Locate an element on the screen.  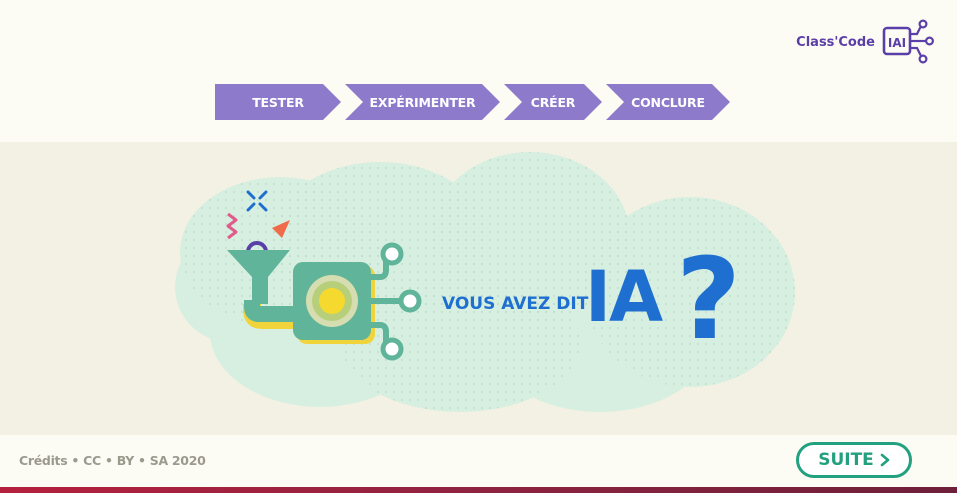
step-conclure: CONCLURE is located at coordinates (668, 102).